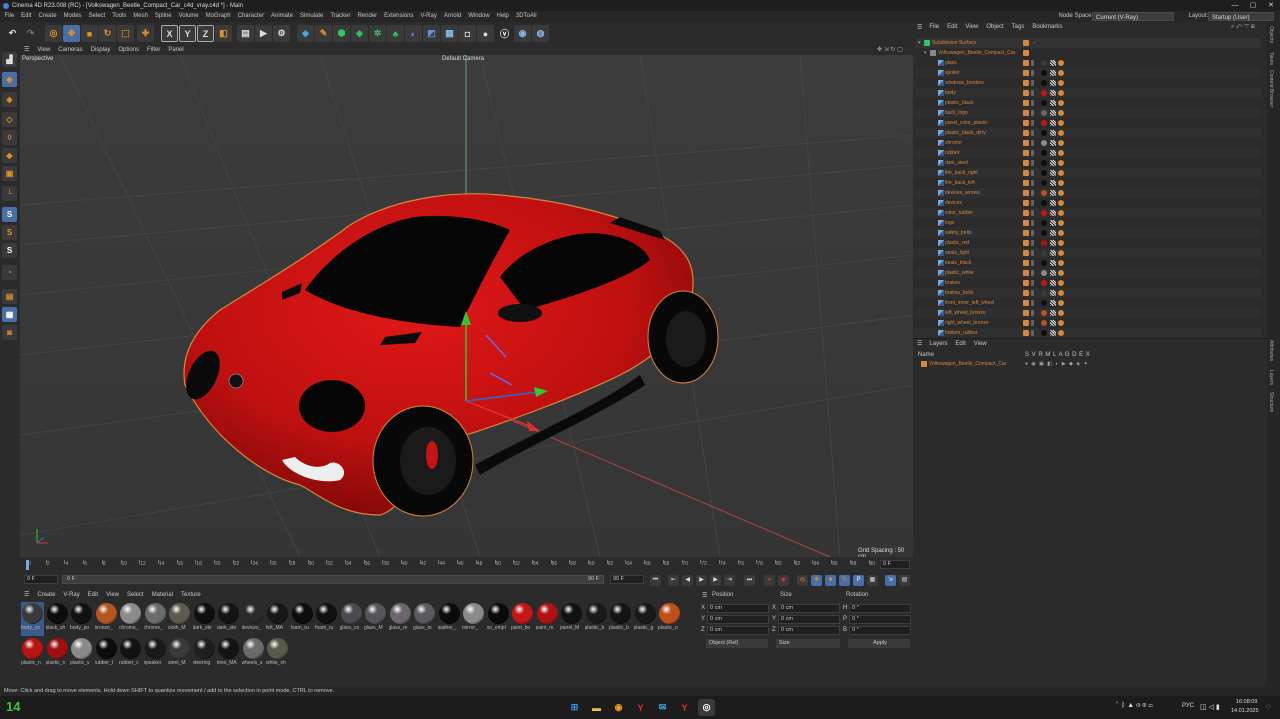  I want to click on render-settings-icon: ⚙, so click(281, 33).